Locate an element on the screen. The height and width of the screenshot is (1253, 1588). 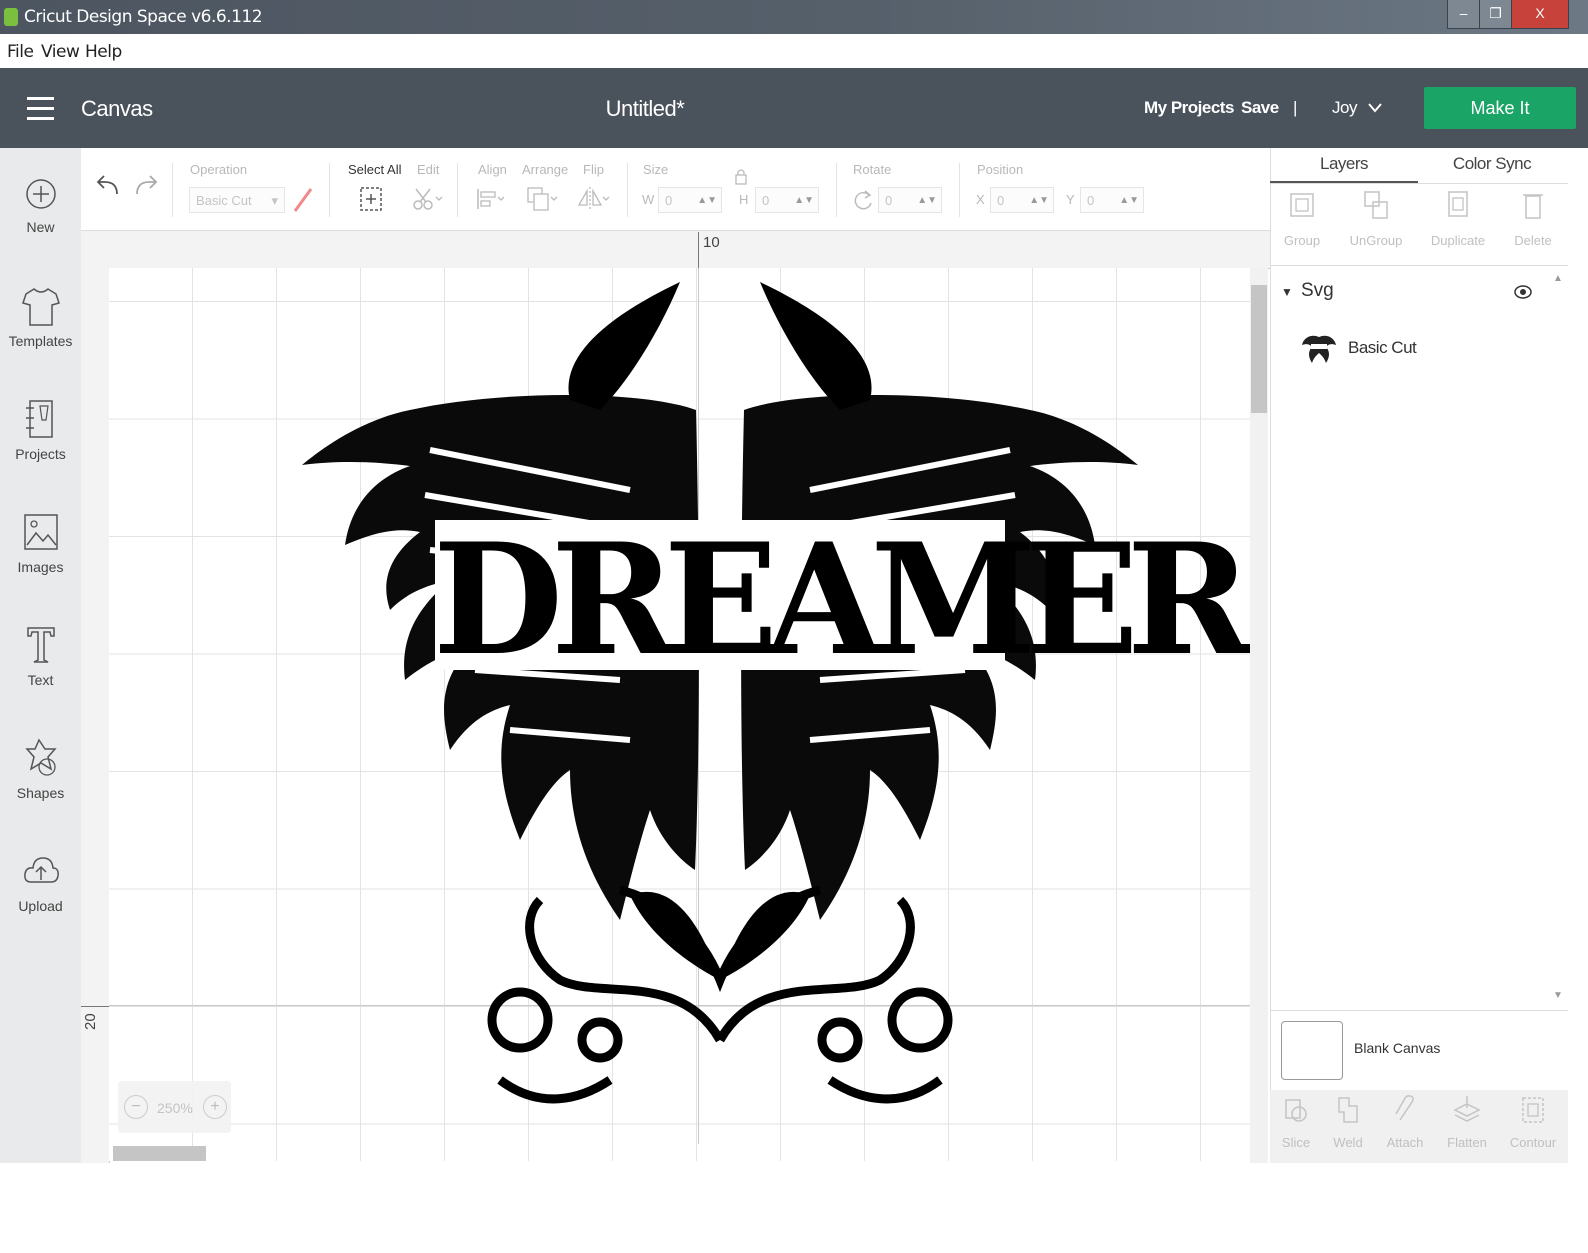
plus-circle-icon is located at coordinates (40, 194).